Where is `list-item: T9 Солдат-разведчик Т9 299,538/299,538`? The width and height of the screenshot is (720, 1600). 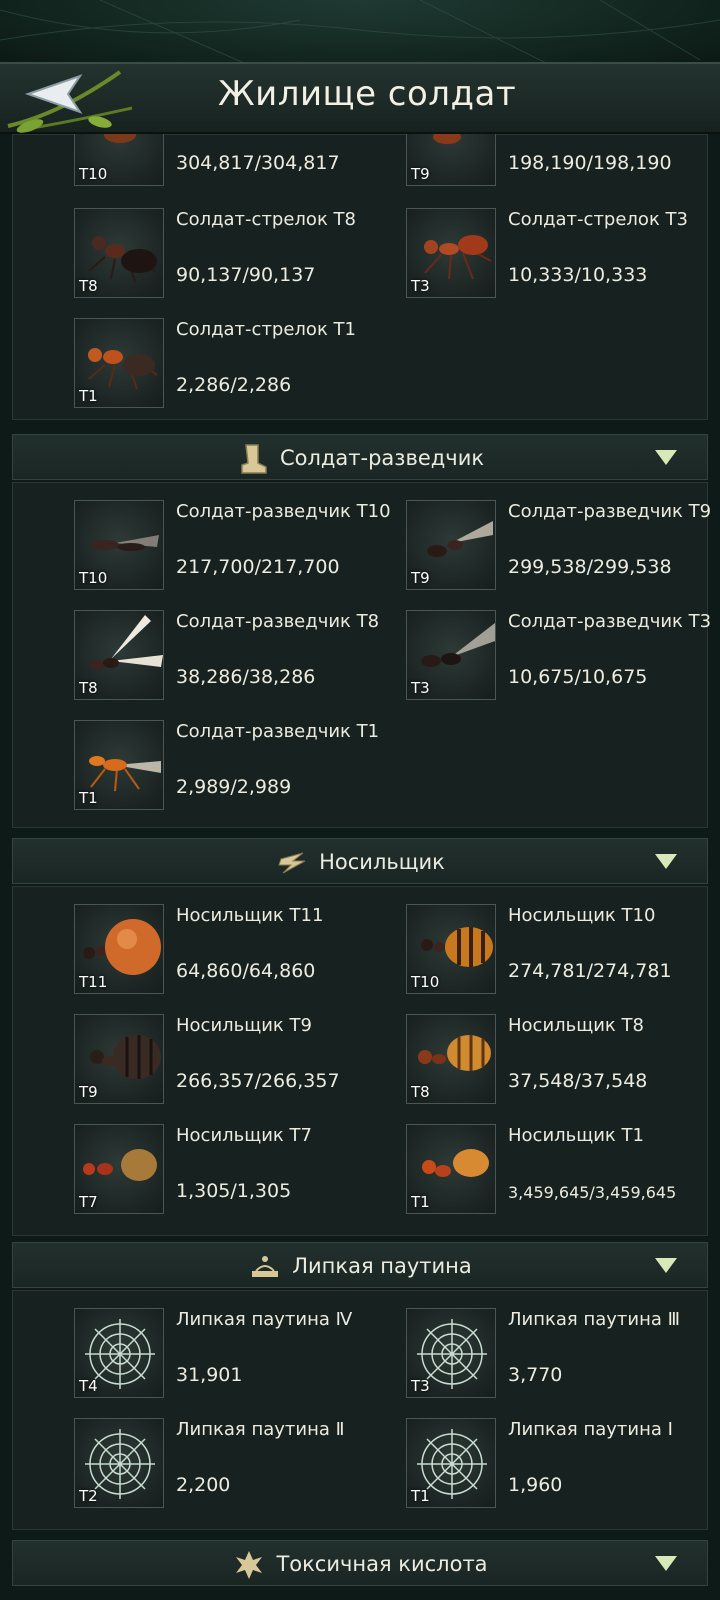
list-item: T9 Солдат-разведчик Т9 299,538/299,538 is located at coordinates (563, 546).